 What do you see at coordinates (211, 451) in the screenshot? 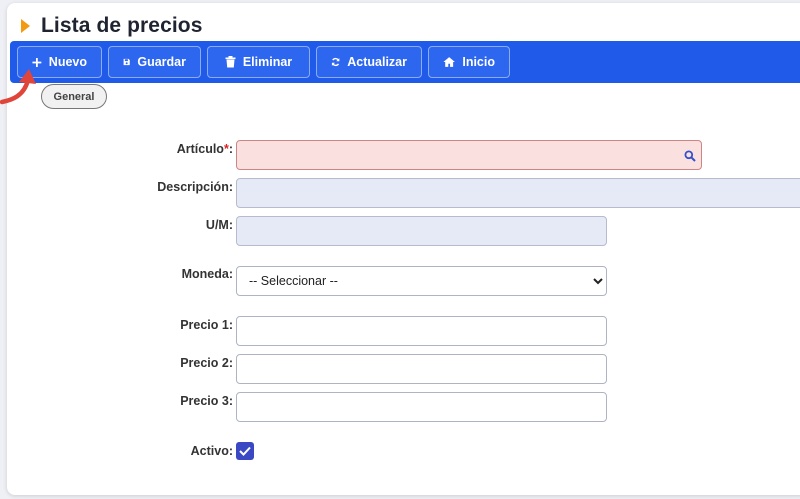
I see `activo-label: Activo:` at bounding box center [211, 451].